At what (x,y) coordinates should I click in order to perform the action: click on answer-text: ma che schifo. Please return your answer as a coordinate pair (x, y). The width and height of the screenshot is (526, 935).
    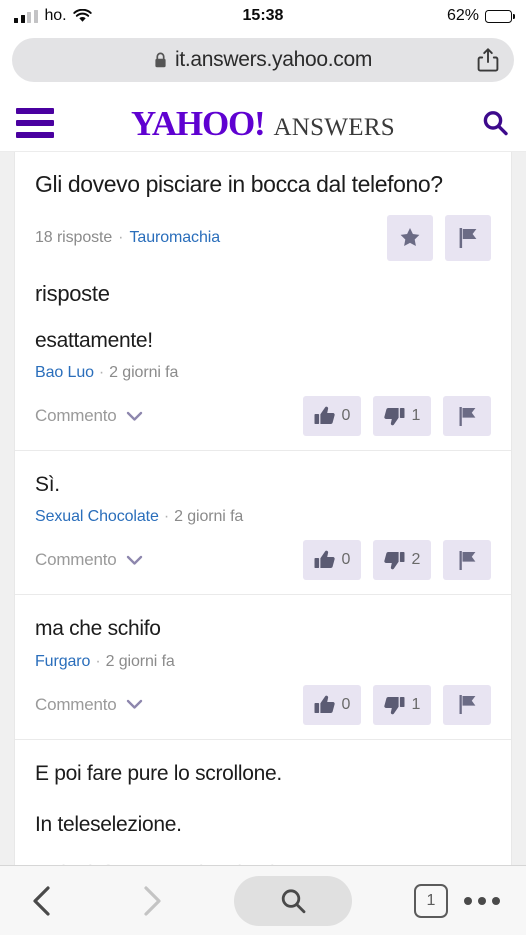
    Looking at the image, I should click on (98, 629).